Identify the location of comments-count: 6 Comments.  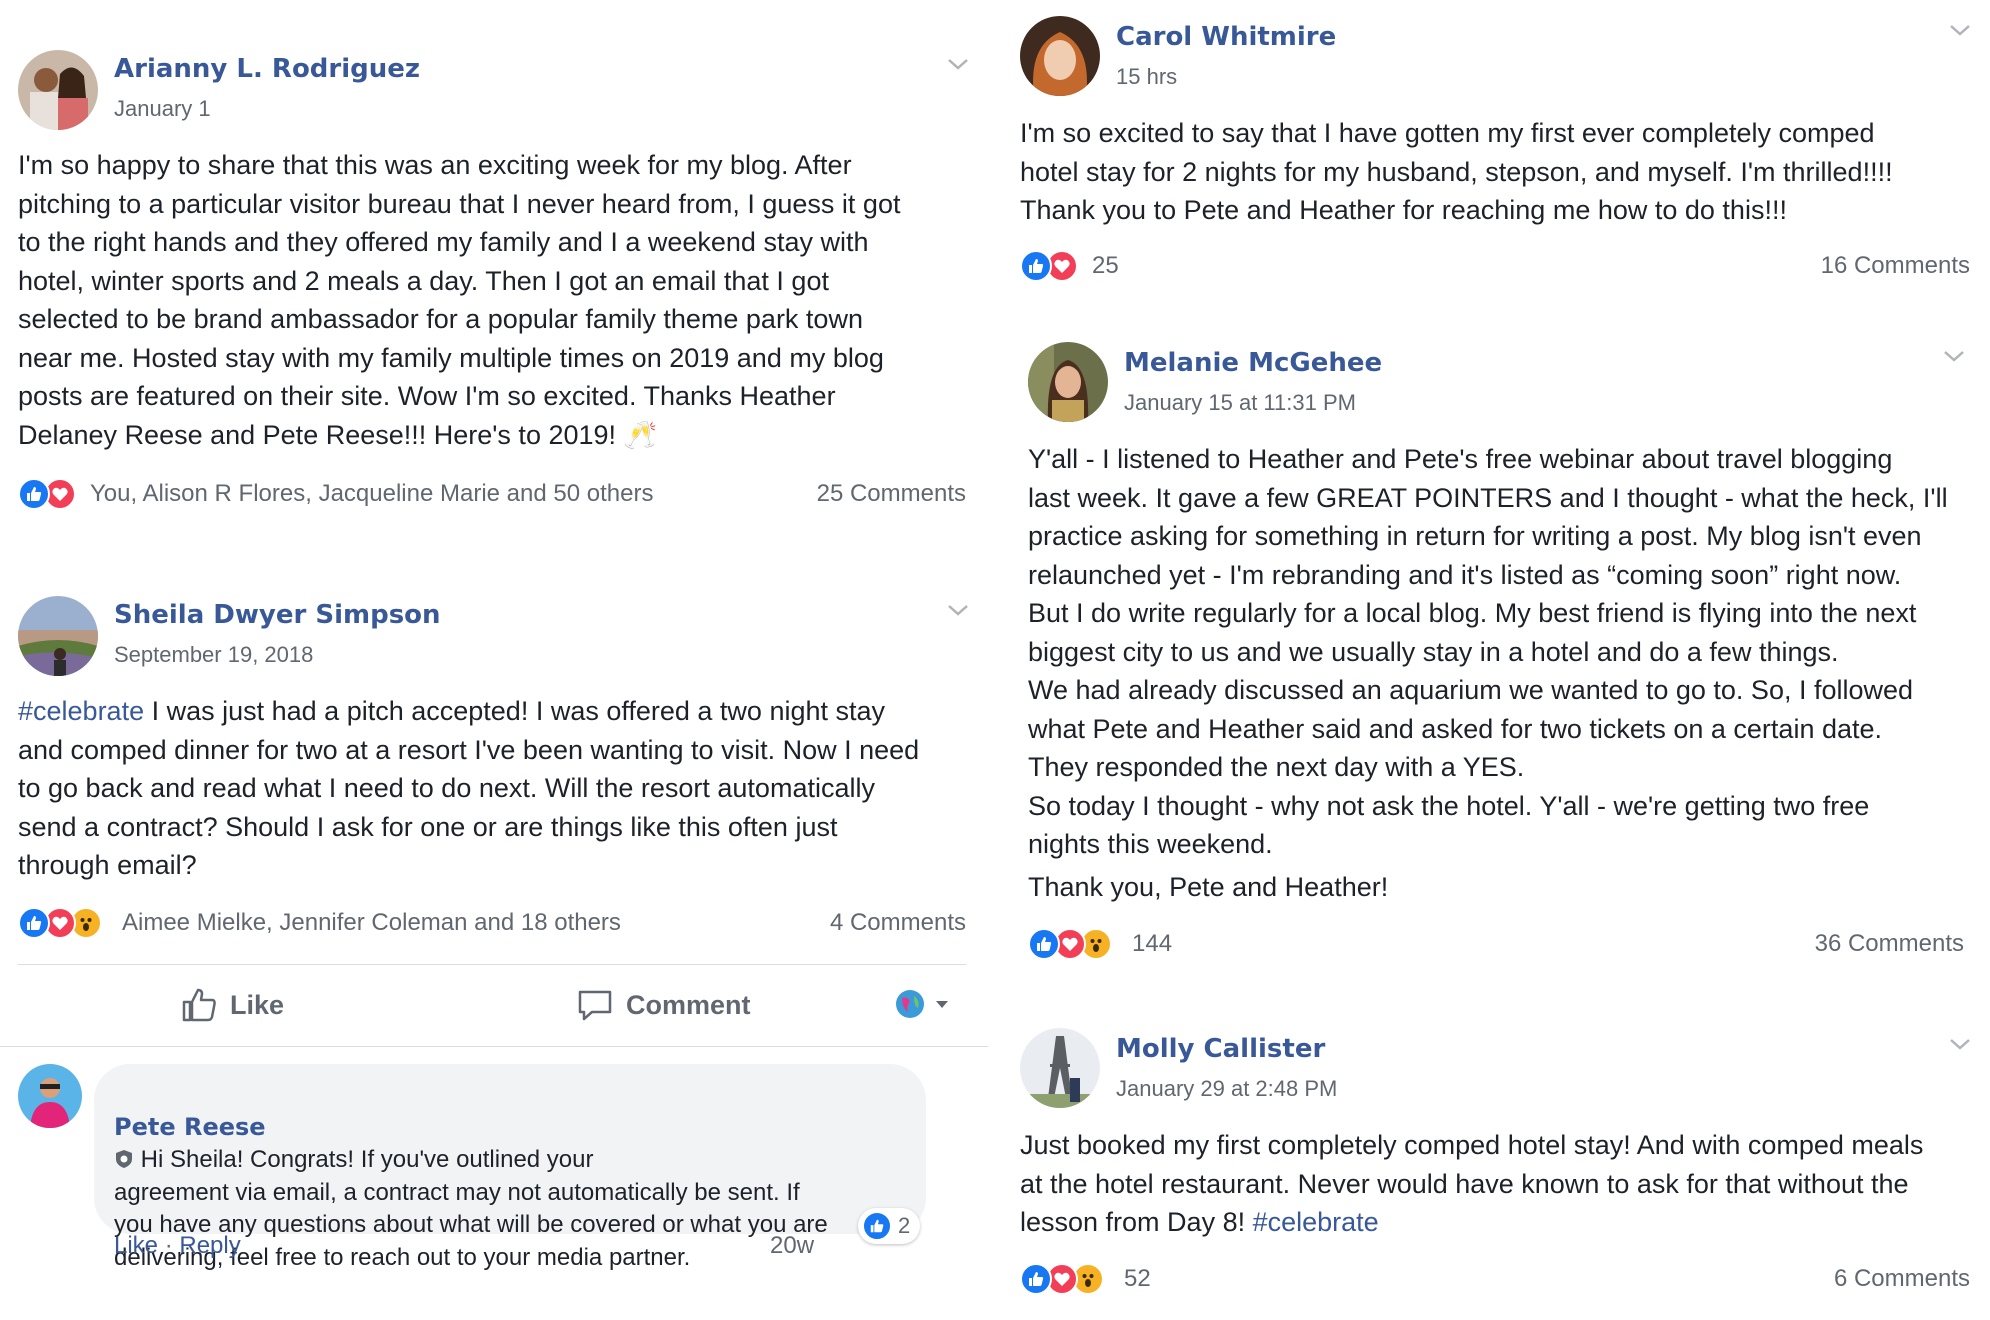
(1902, 1279).